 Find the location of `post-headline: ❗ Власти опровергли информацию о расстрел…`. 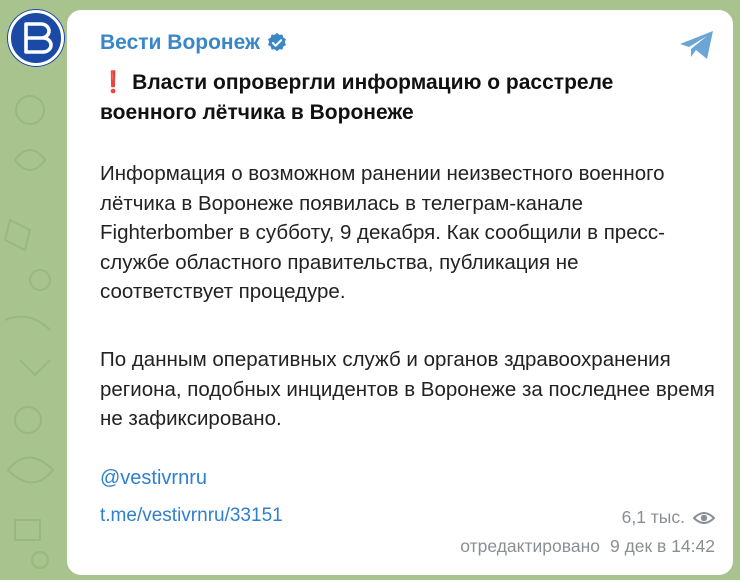

post-headline: ❗ Власти опровергли информацию о расстрел… is located at coordinates (405, 98).